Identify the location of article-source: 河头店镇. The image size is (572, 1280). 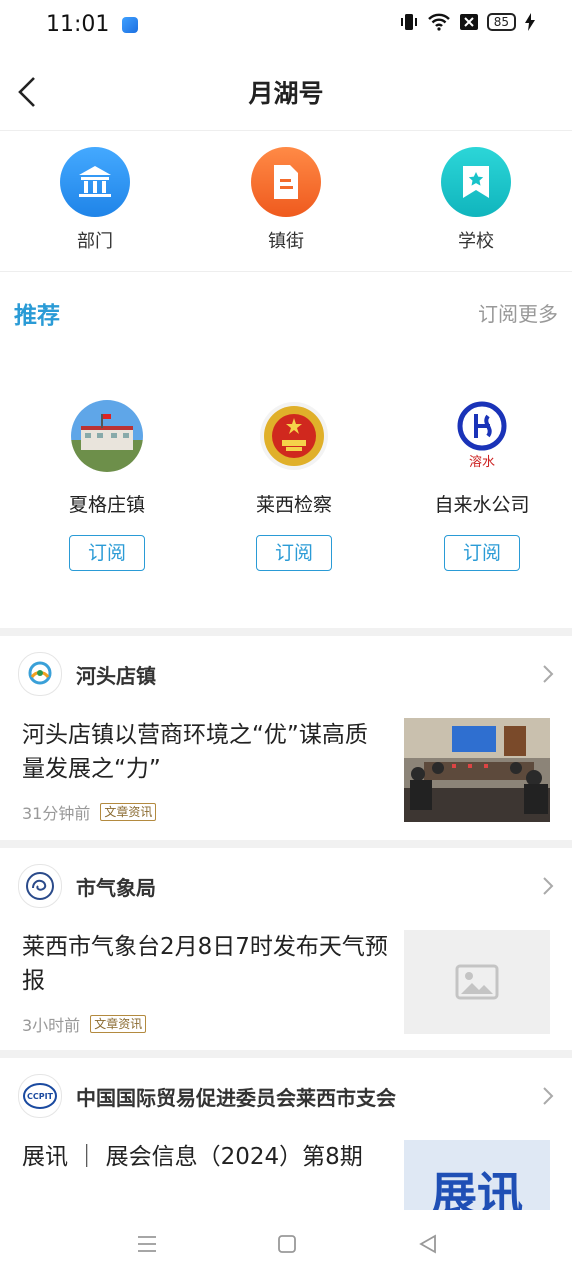
(87, 674).